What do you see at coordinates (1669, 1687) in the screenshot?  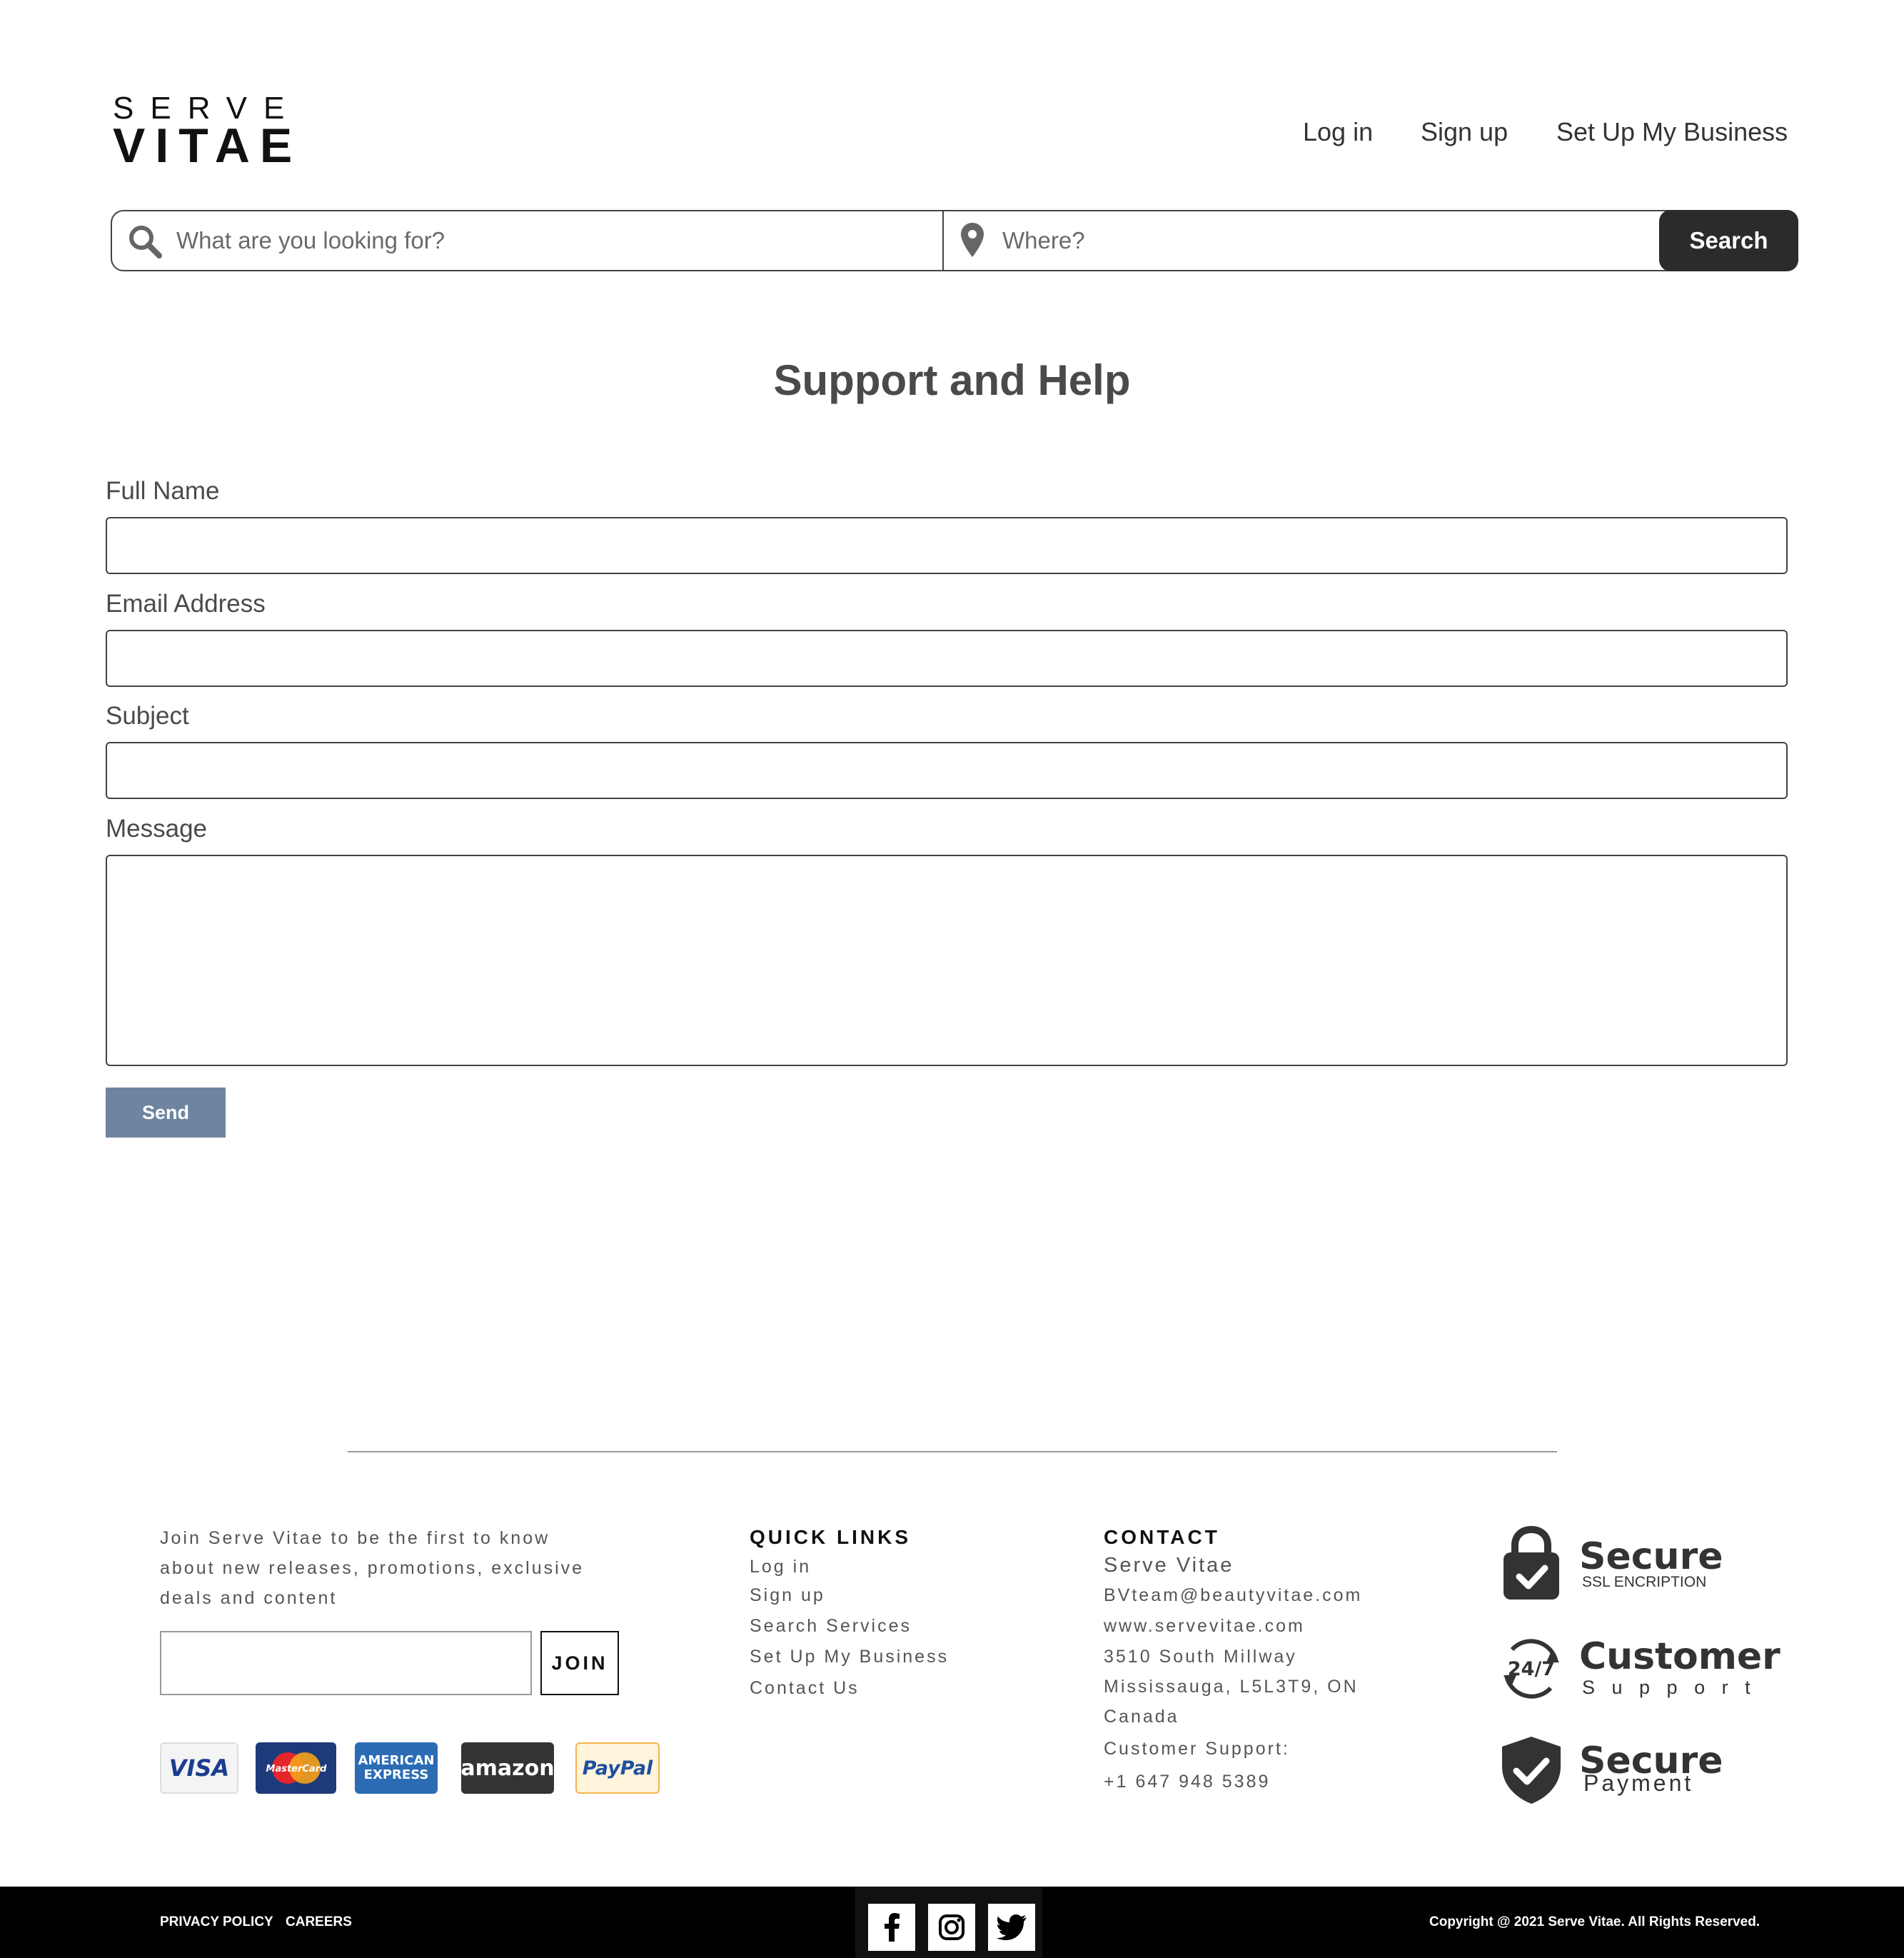 I see `customer-support-badge-subtitle: S u p p o r t` at bounding box center [1669, 1687].